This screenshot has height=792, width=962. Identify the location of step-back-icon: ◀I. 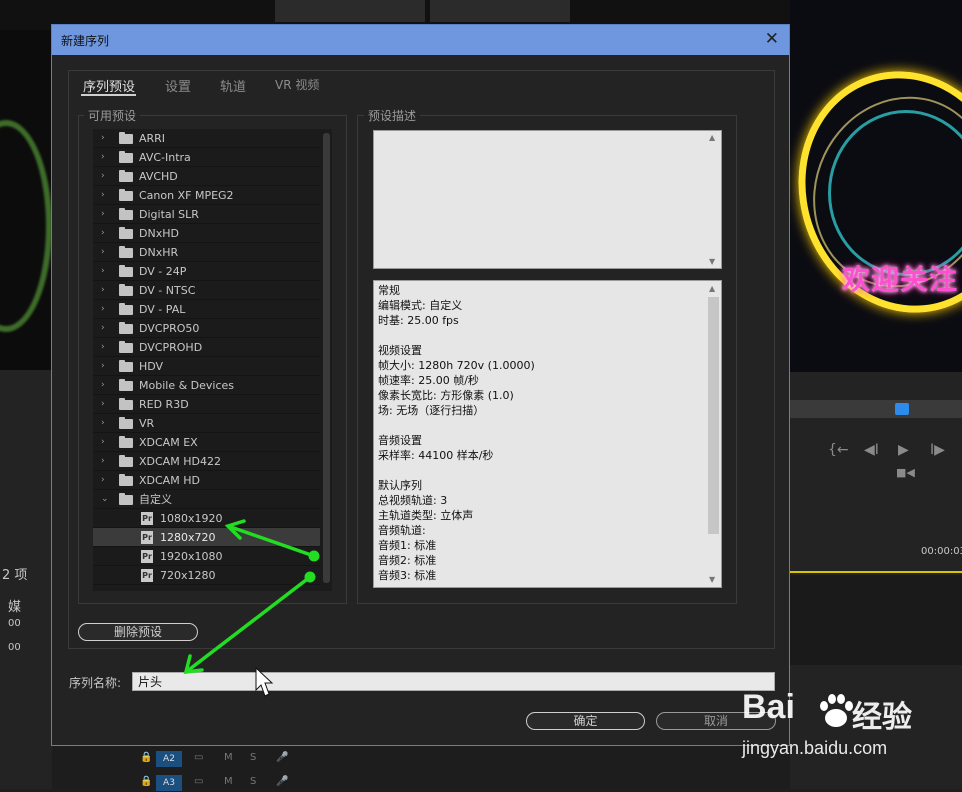
(871, 450).